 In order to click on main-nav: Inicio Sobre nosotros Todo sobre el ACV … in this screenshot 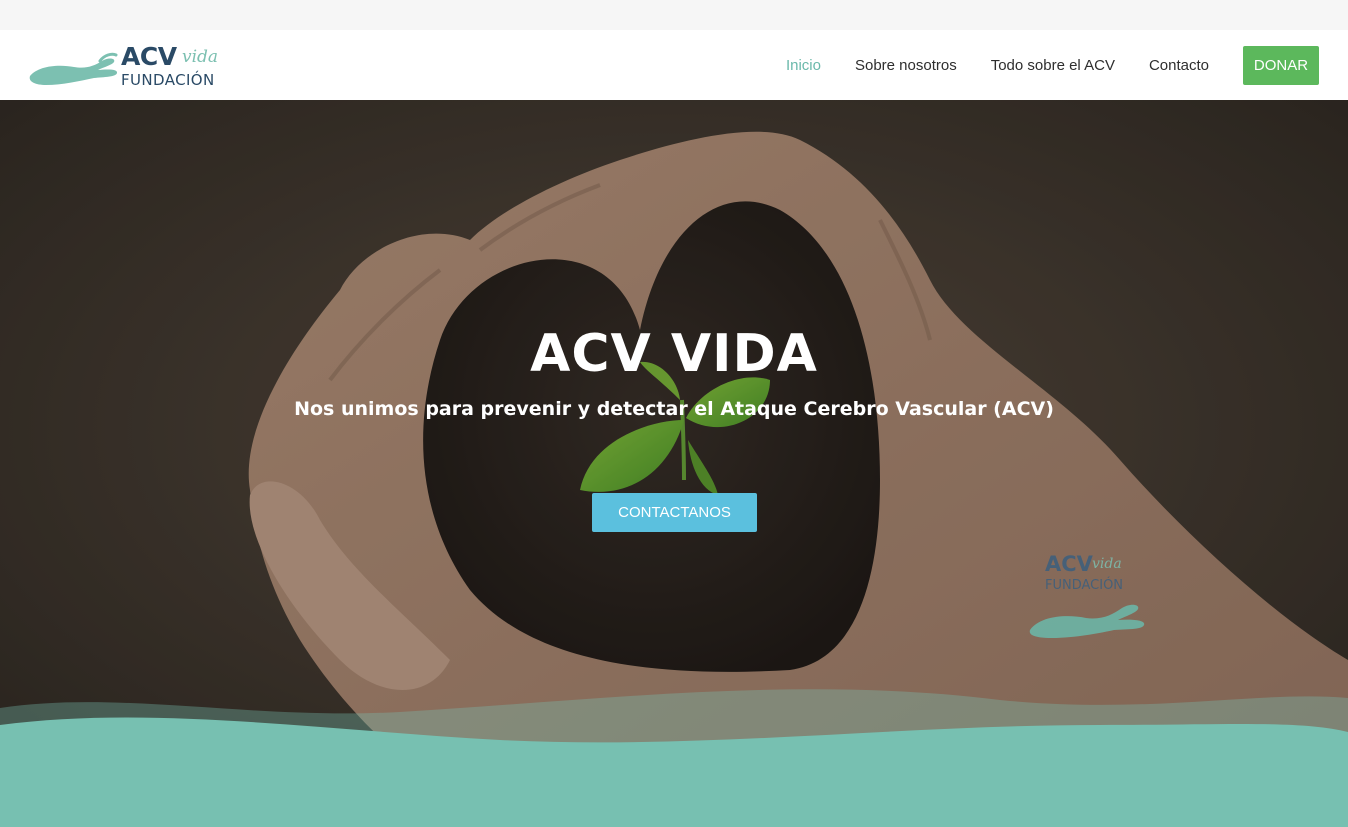, I will do `click(1052, 65)`.